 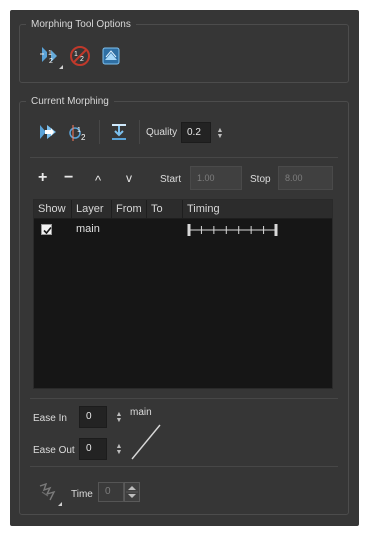 I want to click on morphing-time-icon, so click(x=48, y=494).